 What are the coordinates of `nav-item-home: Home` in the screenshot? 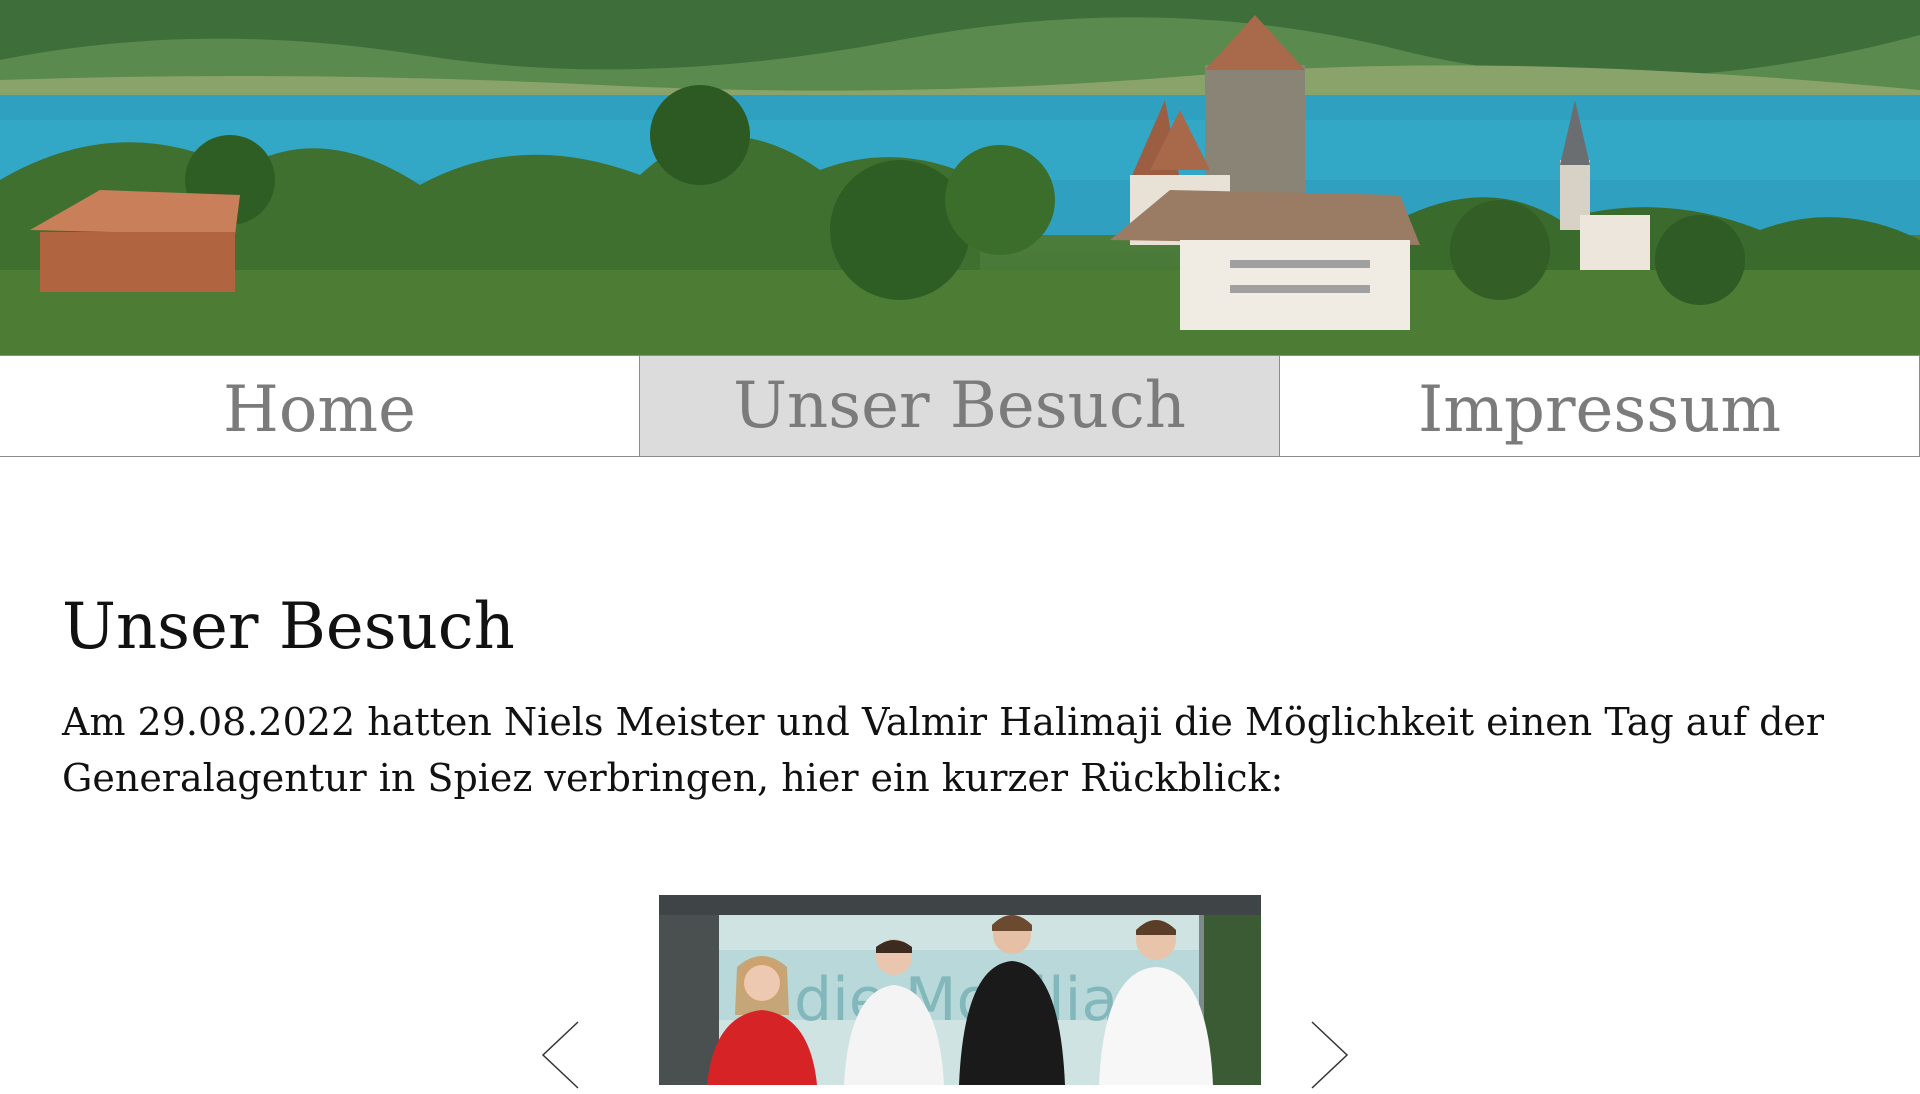 It's located at (320, 406).